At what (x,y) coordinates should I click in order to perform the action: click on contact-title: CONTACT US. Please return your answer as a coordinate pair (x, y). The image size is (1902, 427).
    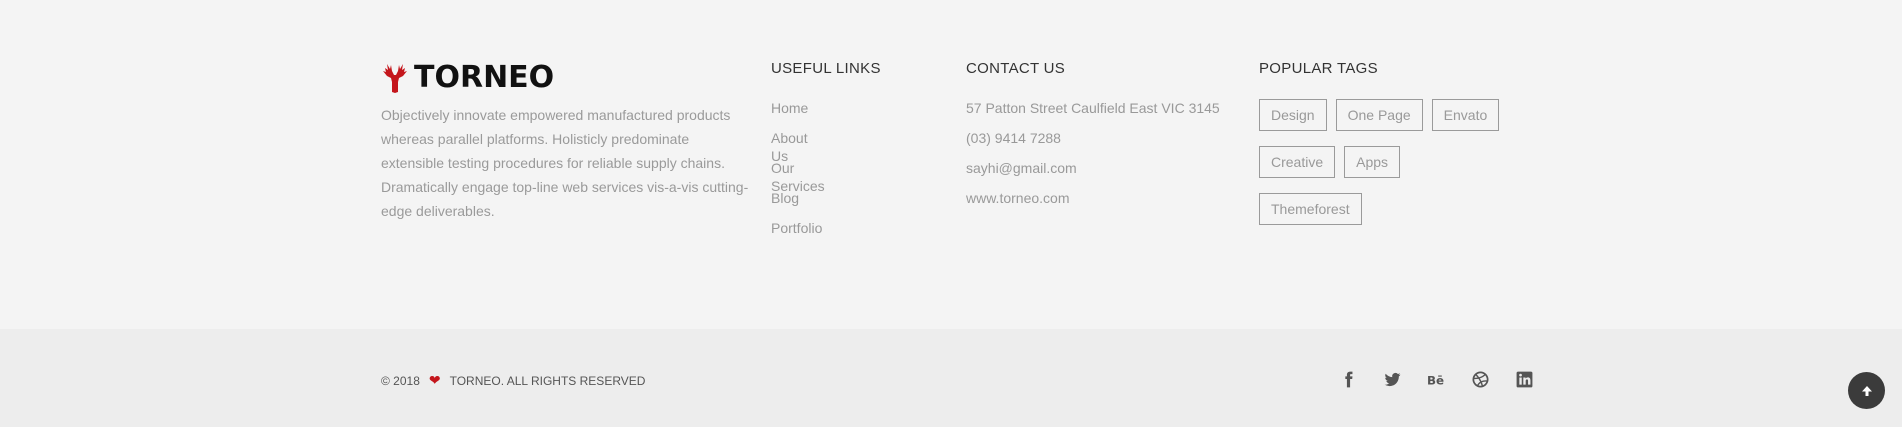
    Looking at the image, I should click on (1016, 68).